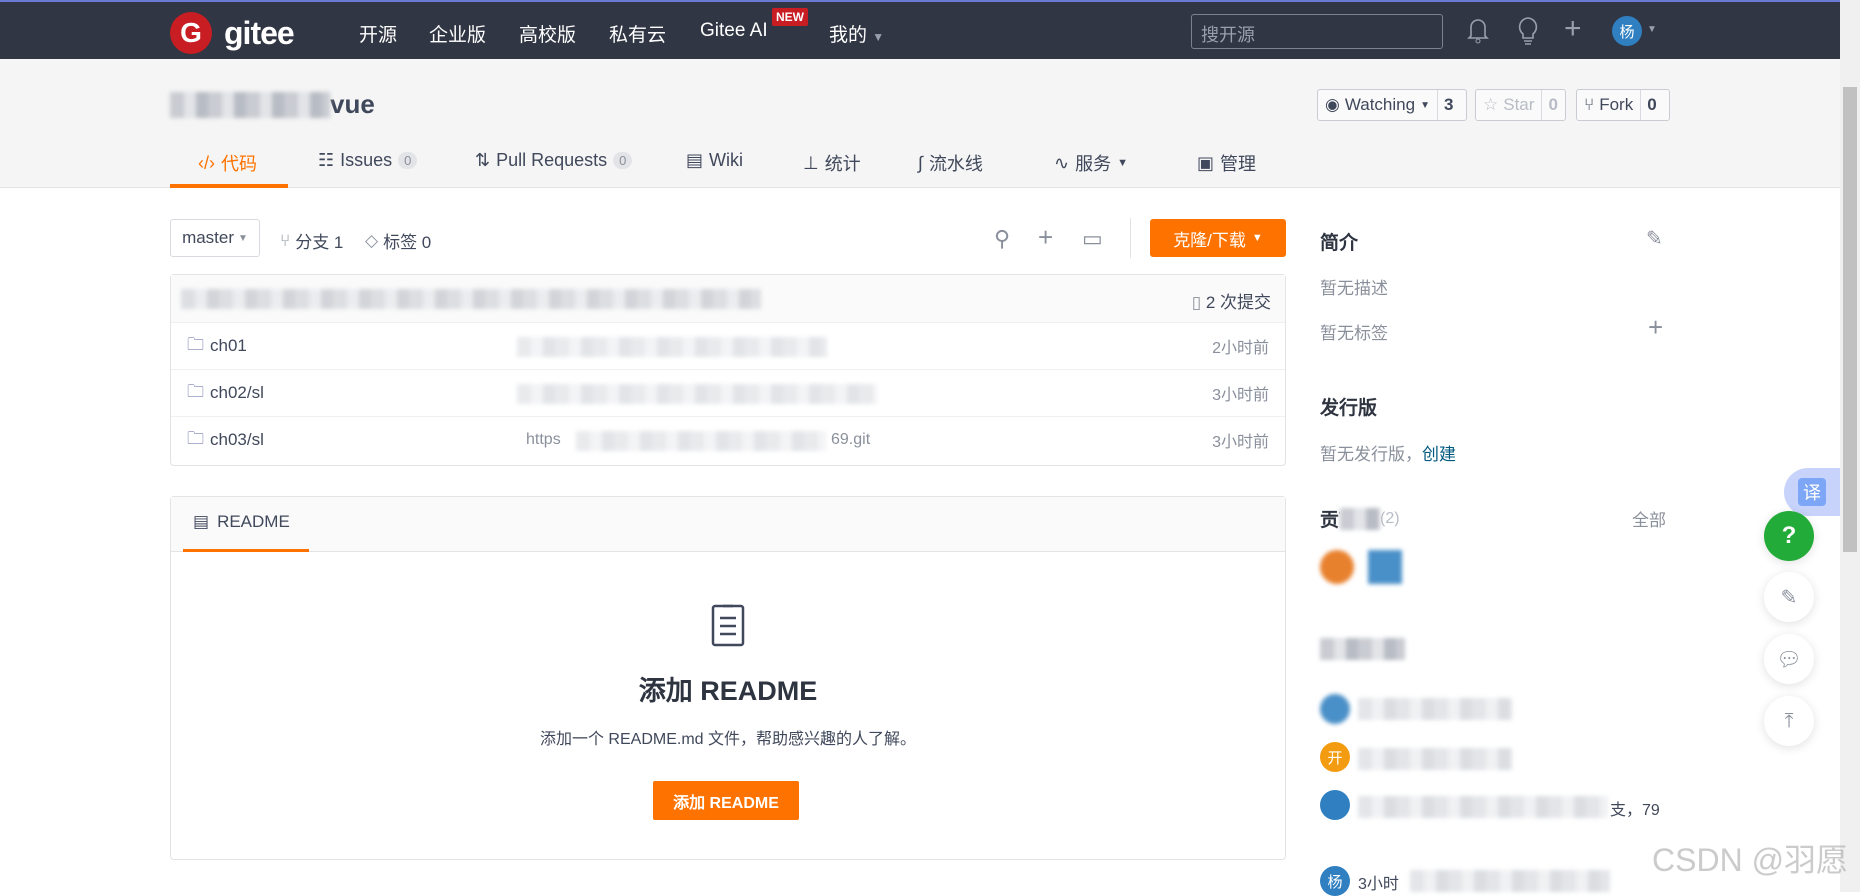  What do you see at coordinates (1317, 31) in the screenshot?
I see `search-input: 搜开源` at bounding box center [1317, 31].